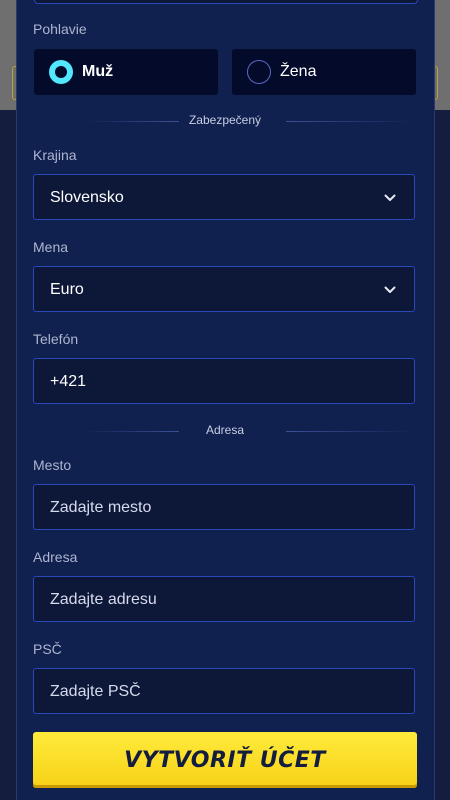  What do you see at coordinates (224, 691) in the screenshot?
I see `zip-input: Zadajte PSČ` at bounding box center [224, 691].